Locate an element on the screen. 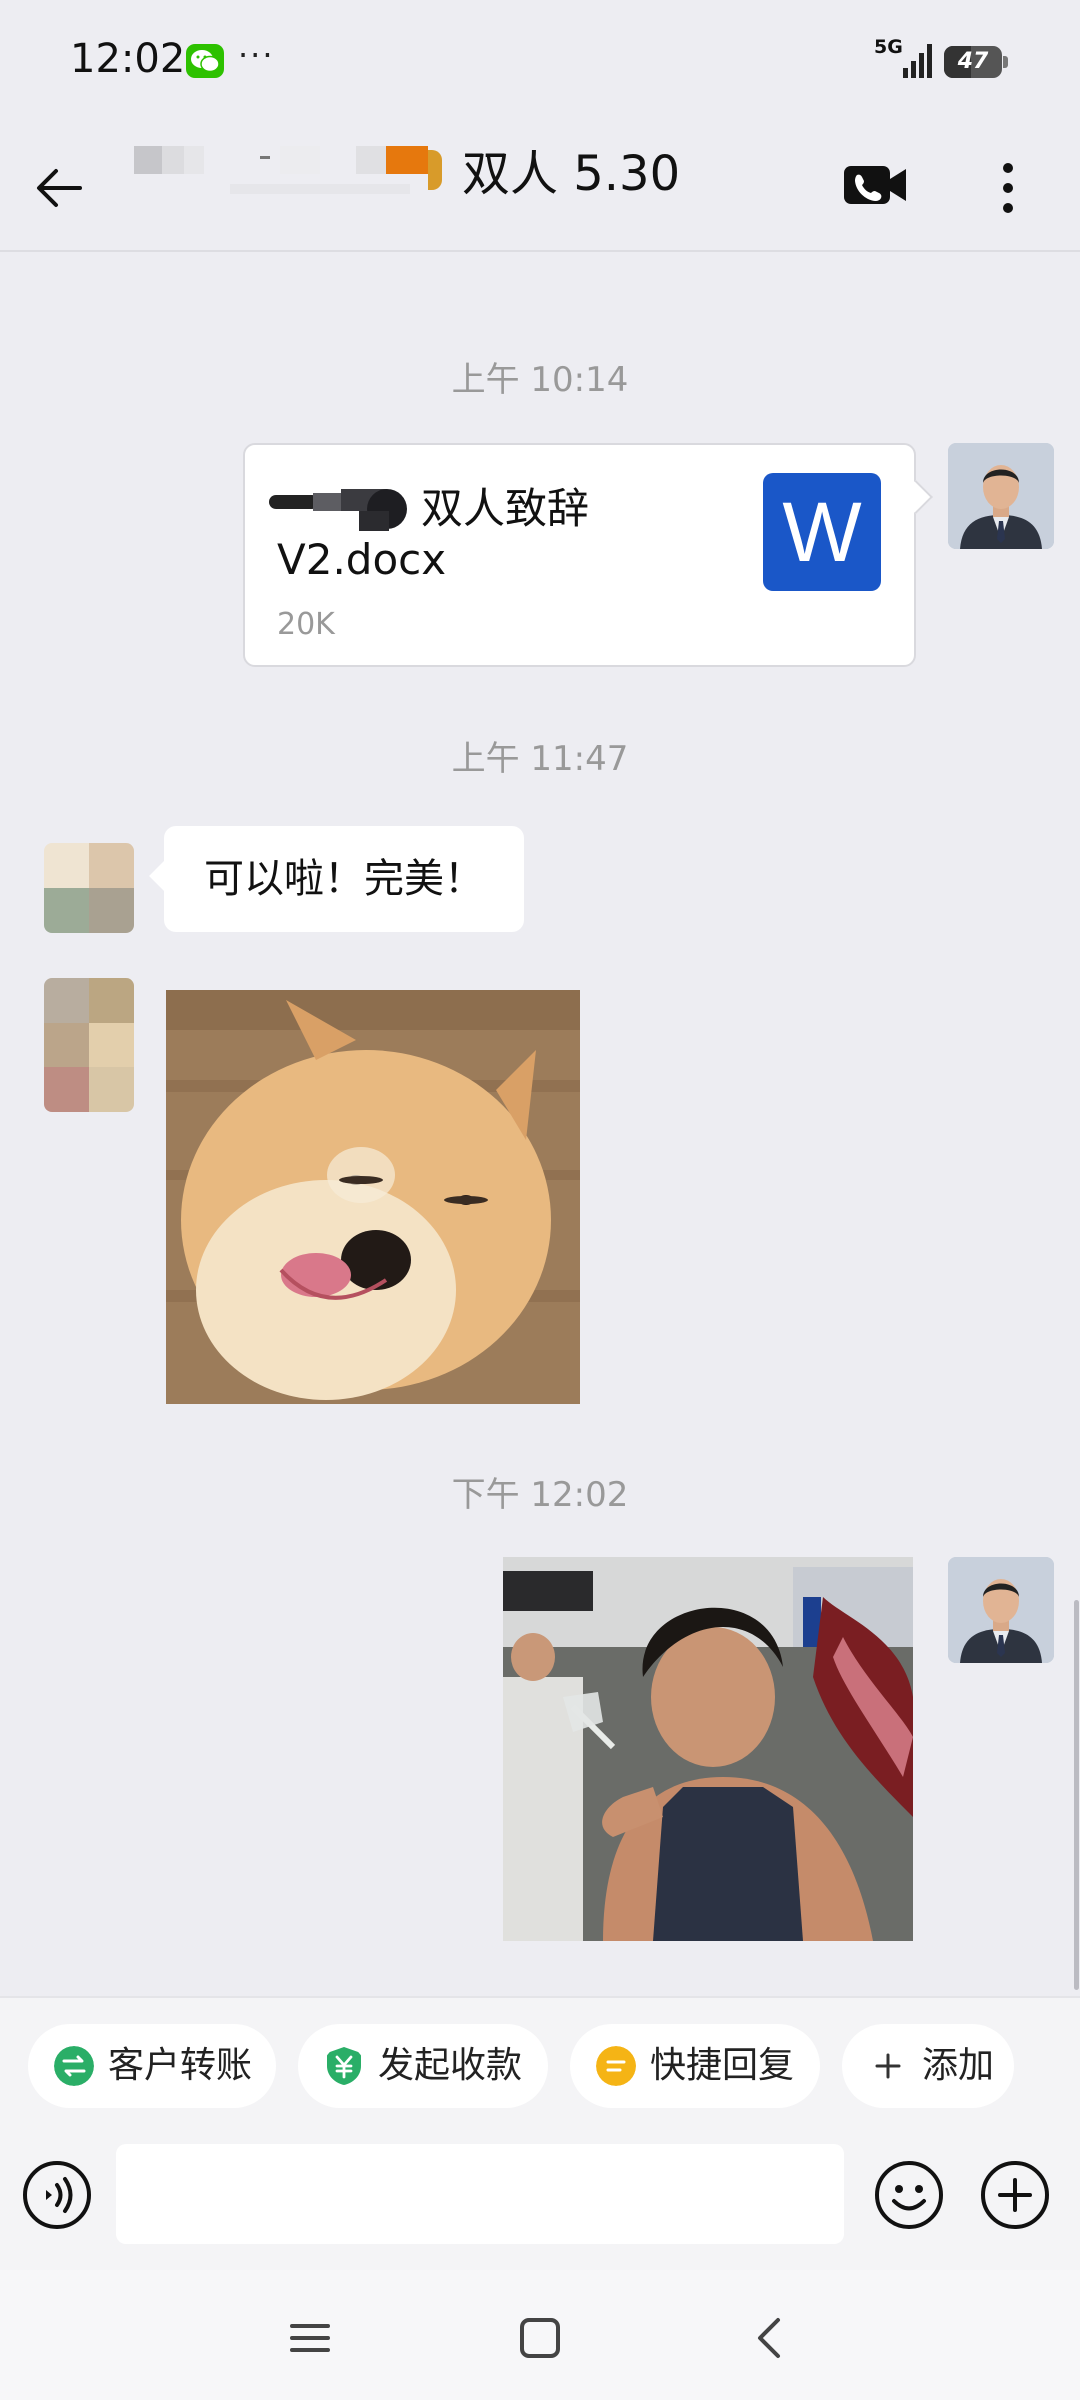 Image resolution: width=1080 pixels, height=2400 pixels. battery-level: 47 is located at coordinates (973, 61).